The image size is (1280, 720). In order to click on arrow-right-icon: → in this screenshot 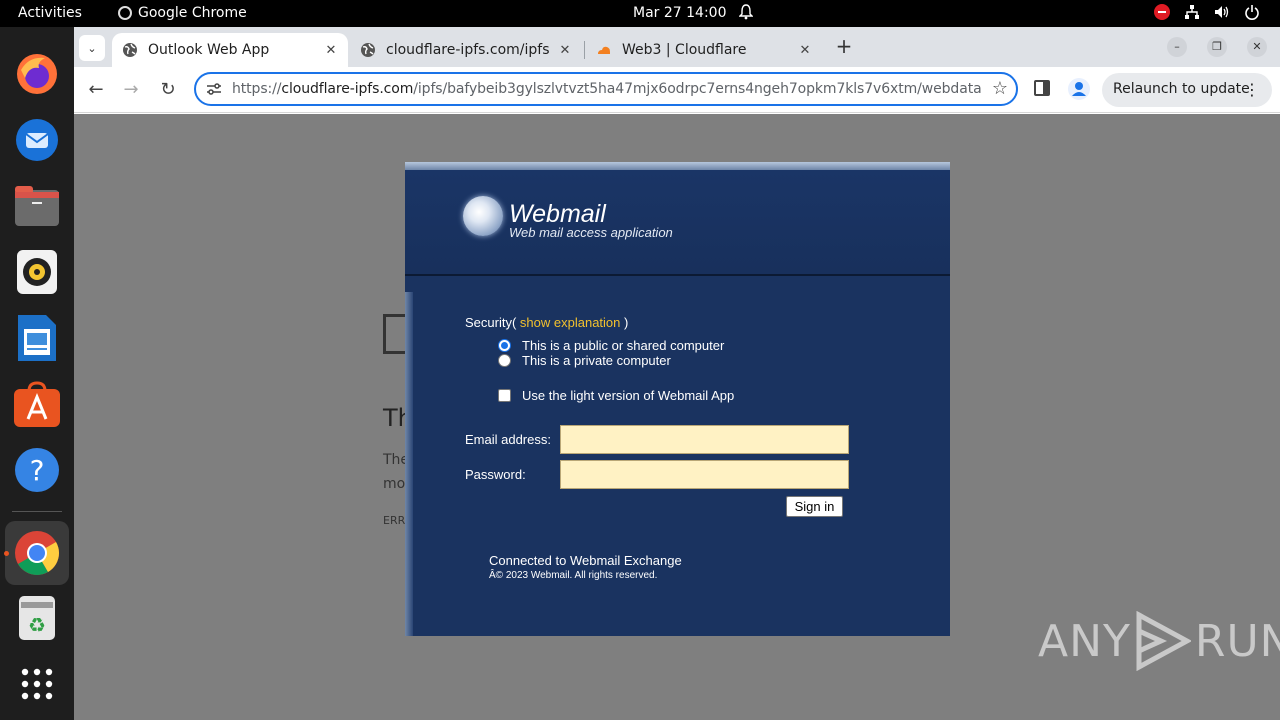, I will do `click(131, 89)`.